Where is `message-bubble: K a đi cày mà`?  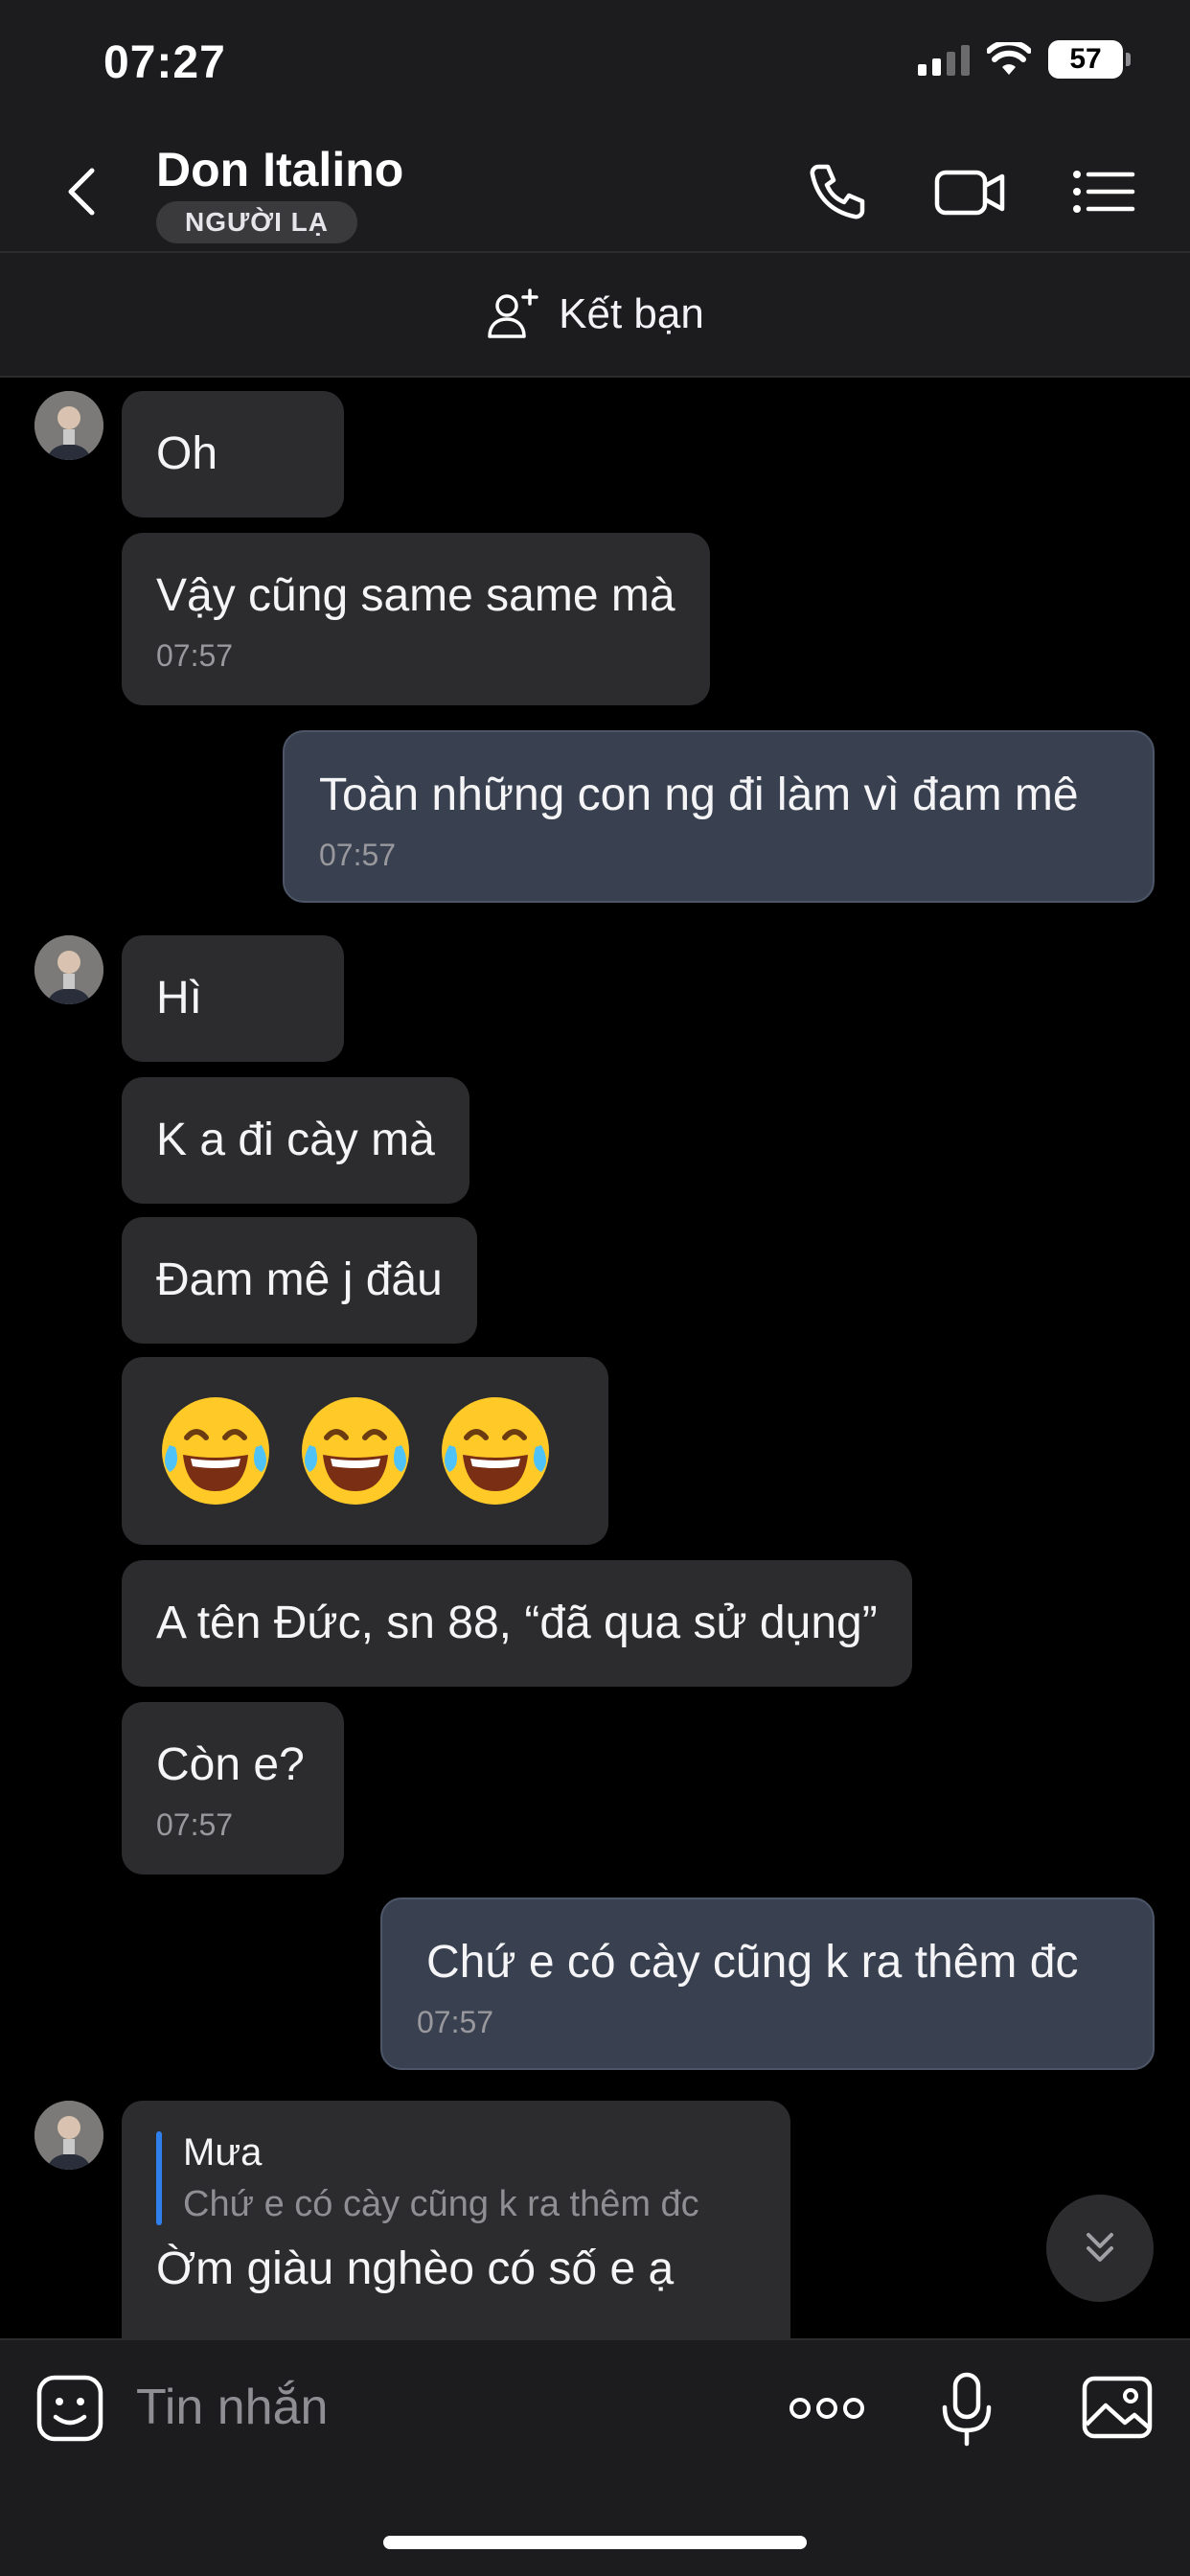
message-bubble: K a đi cày mà is located at coordinates (295, 1140).